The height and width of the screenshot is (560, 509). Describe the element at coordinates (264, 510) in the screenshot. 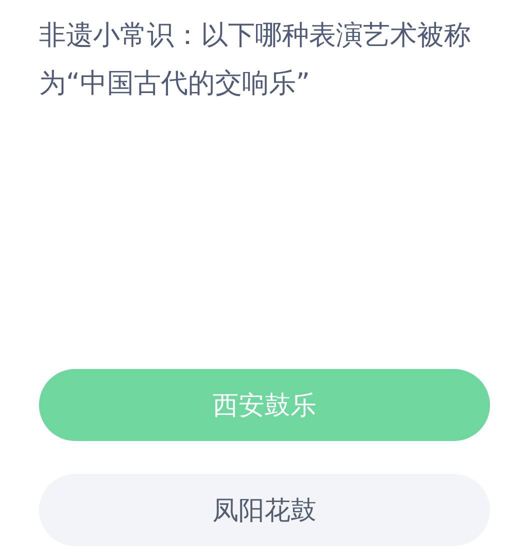

I see `answer-option: 凤阳花鼓` at that location.